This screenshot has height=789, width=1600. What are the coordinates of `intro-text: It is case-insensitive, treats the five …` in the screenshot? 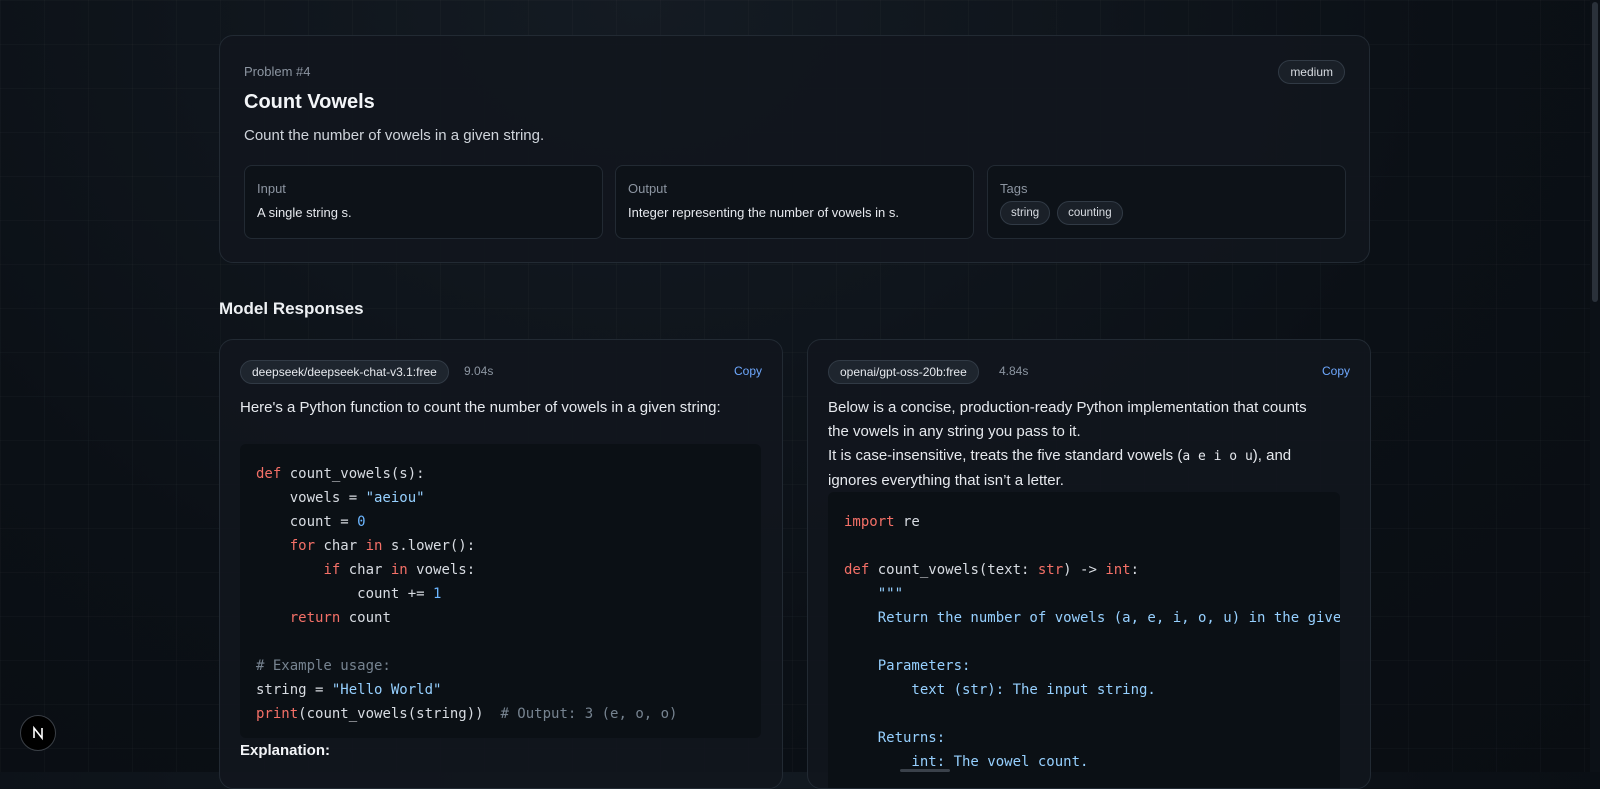 It's located at (1005, 455).